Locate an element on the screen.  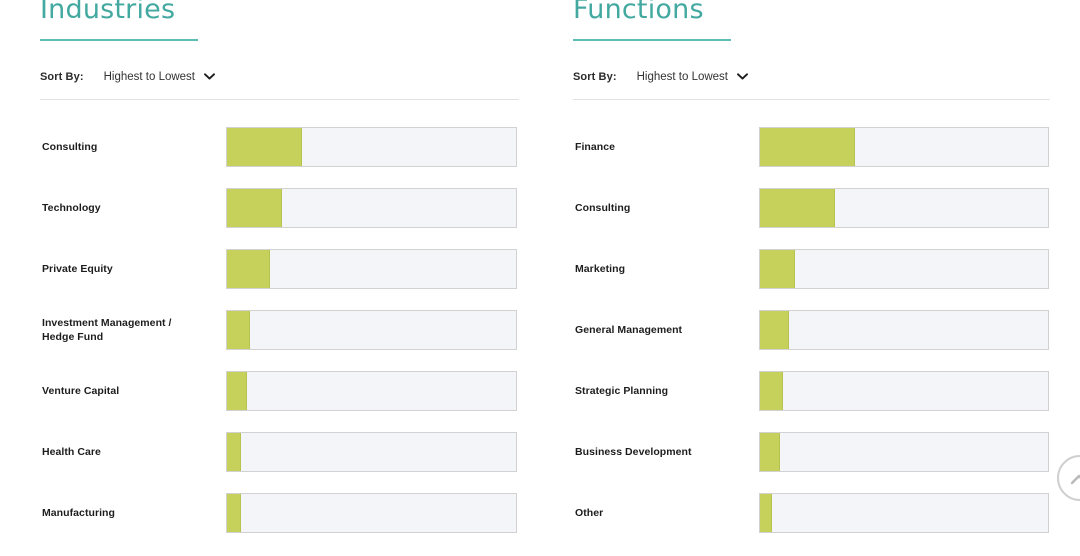
table-row: Technology 19% is located at coordinates (280, 207).